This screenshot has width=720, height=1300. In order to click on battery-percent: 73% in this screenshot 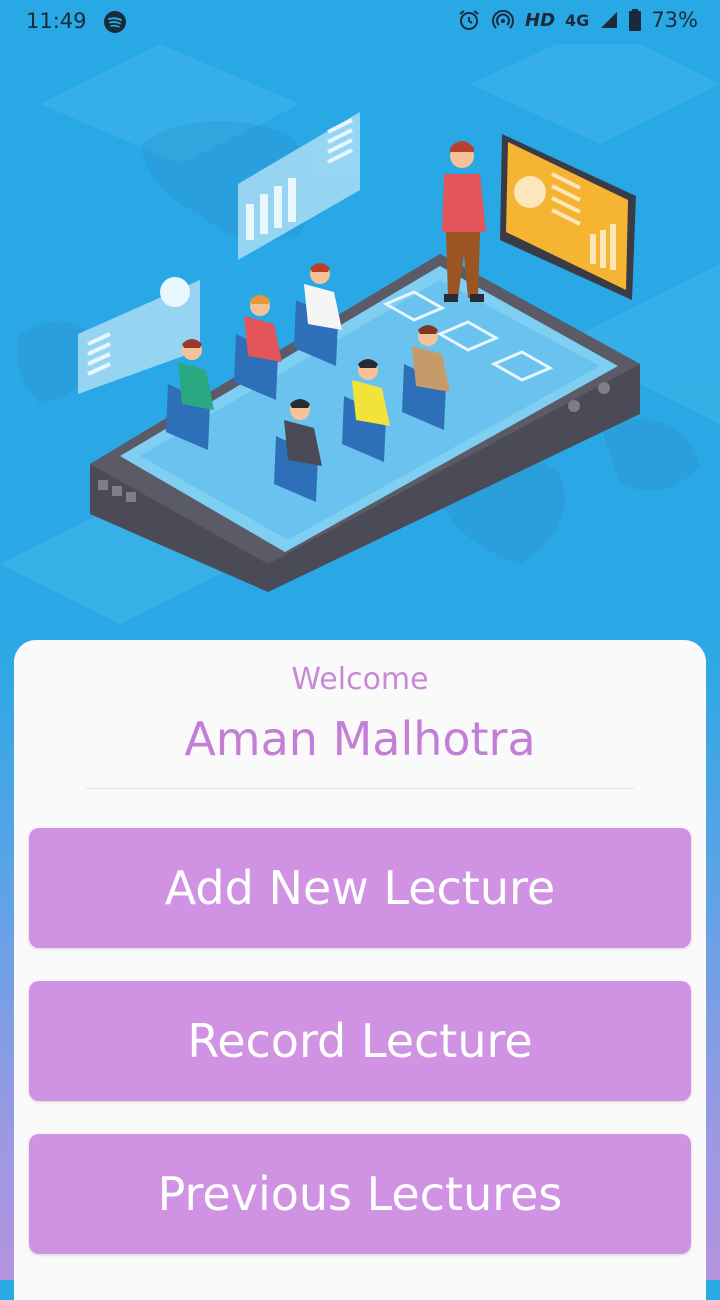, I will do `click(674, 20)`.